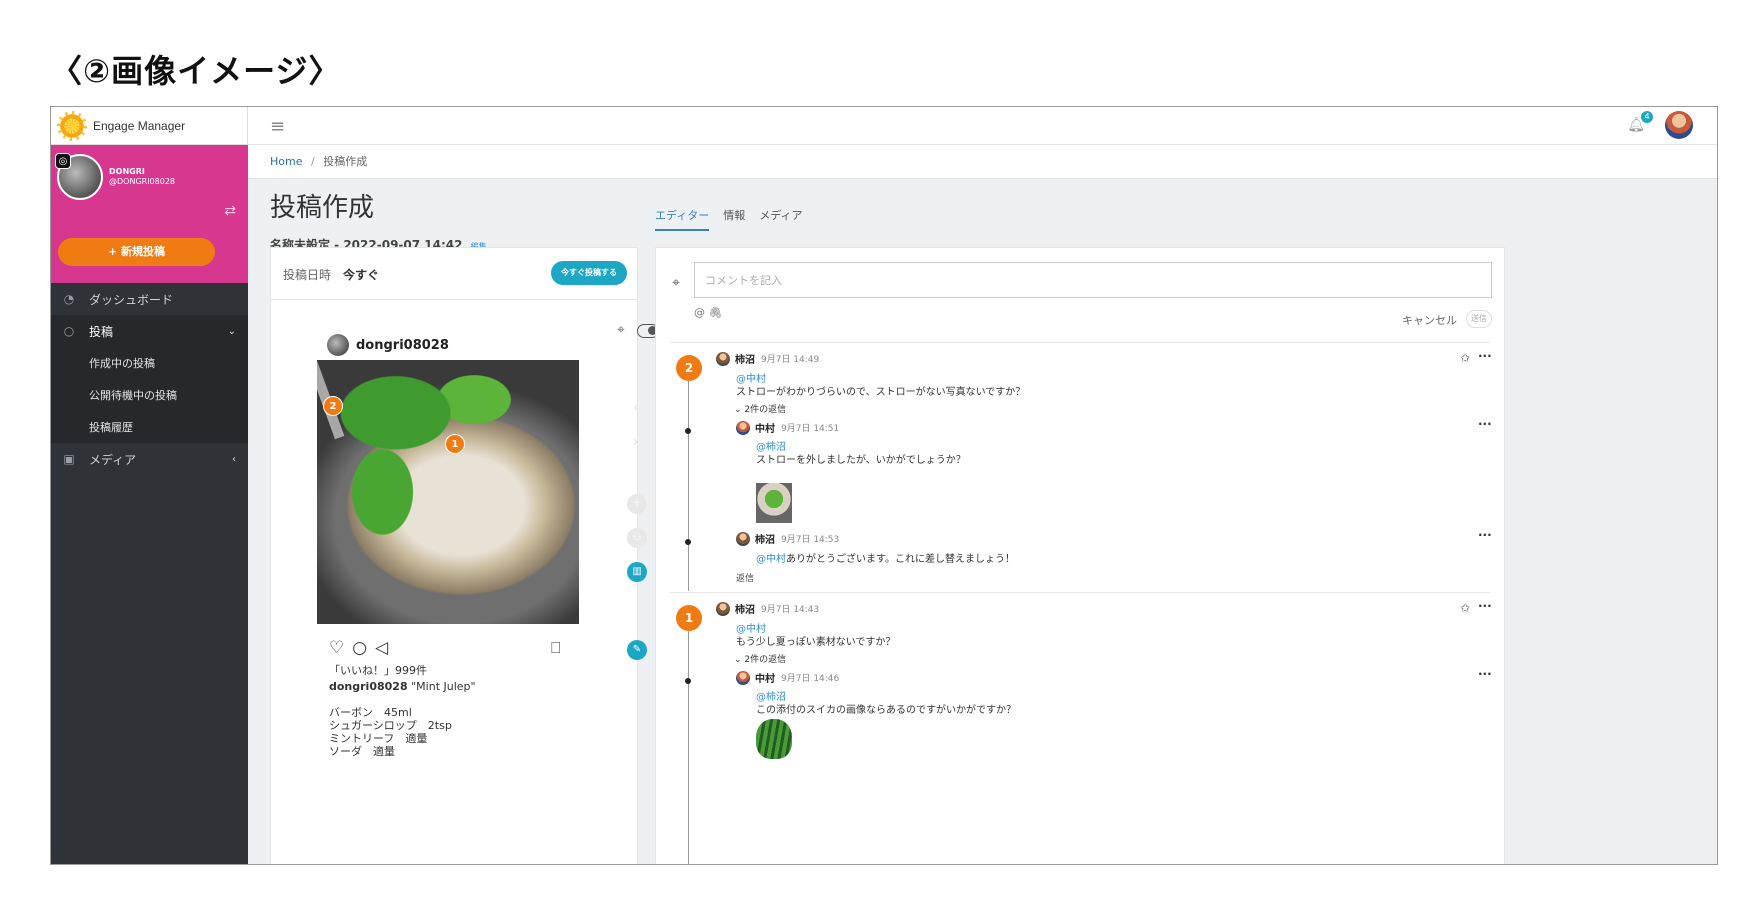 The height and width of the screenshot is (910, 1760). I want to click on post-username: dongri08028, so click(402, 345).